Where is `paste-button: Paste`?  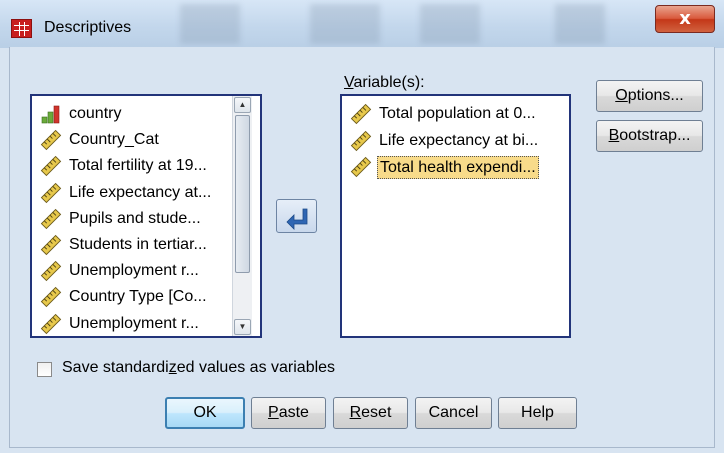
paste-button: Paste is located at coordinates (288, 413).